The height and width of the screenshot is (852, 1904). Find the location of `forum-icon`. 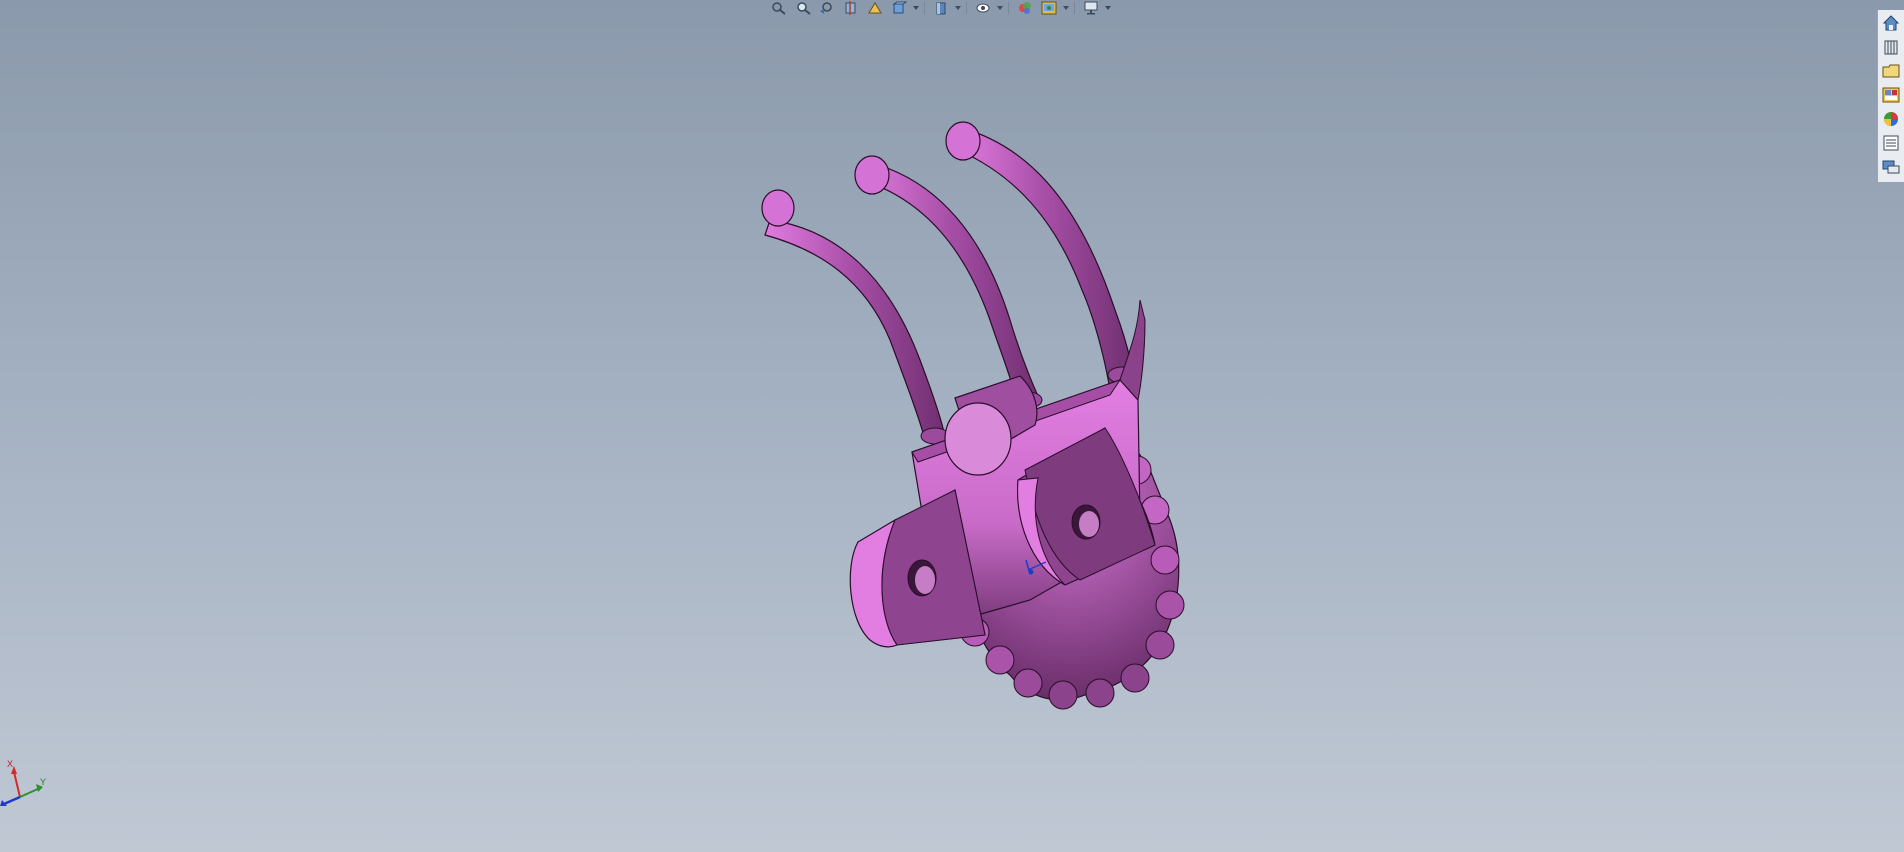

forum-icon is located at coordinates (1891, 167).